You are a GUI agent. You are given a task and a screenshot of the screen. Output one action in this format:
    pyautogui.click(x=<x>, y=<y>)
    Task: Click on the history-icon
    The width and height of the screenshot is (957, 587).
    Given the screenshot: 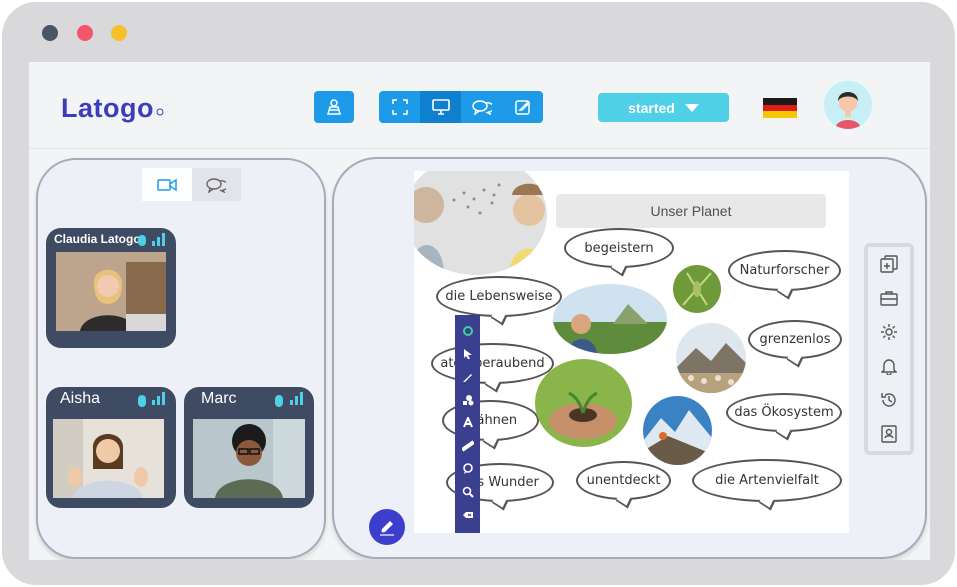 What is the action you would take?
    pyautogui.click(x=888, y=400)
    